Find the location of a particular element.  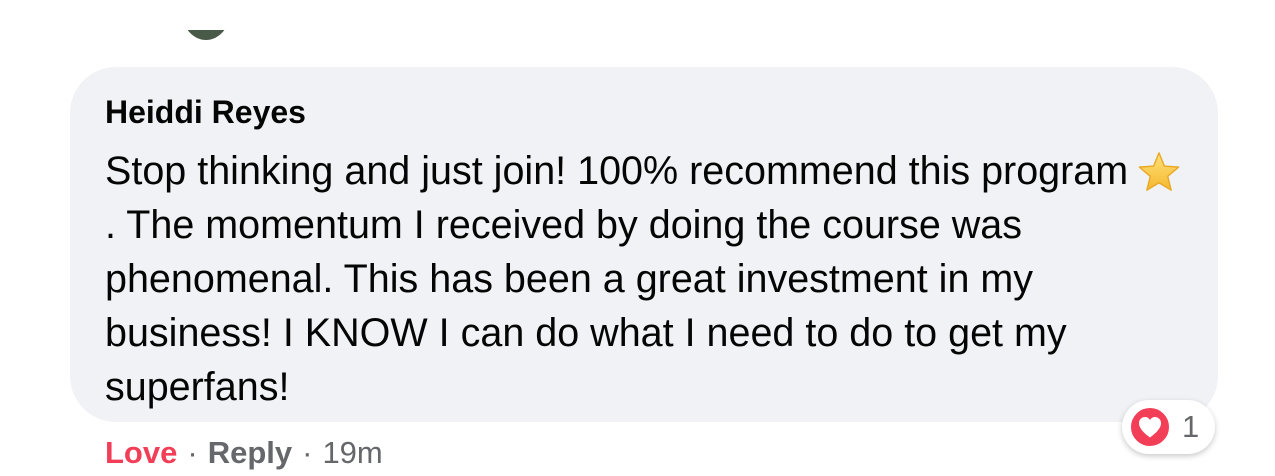

reaction-count: 1 is located at coordinates (1191, 426).